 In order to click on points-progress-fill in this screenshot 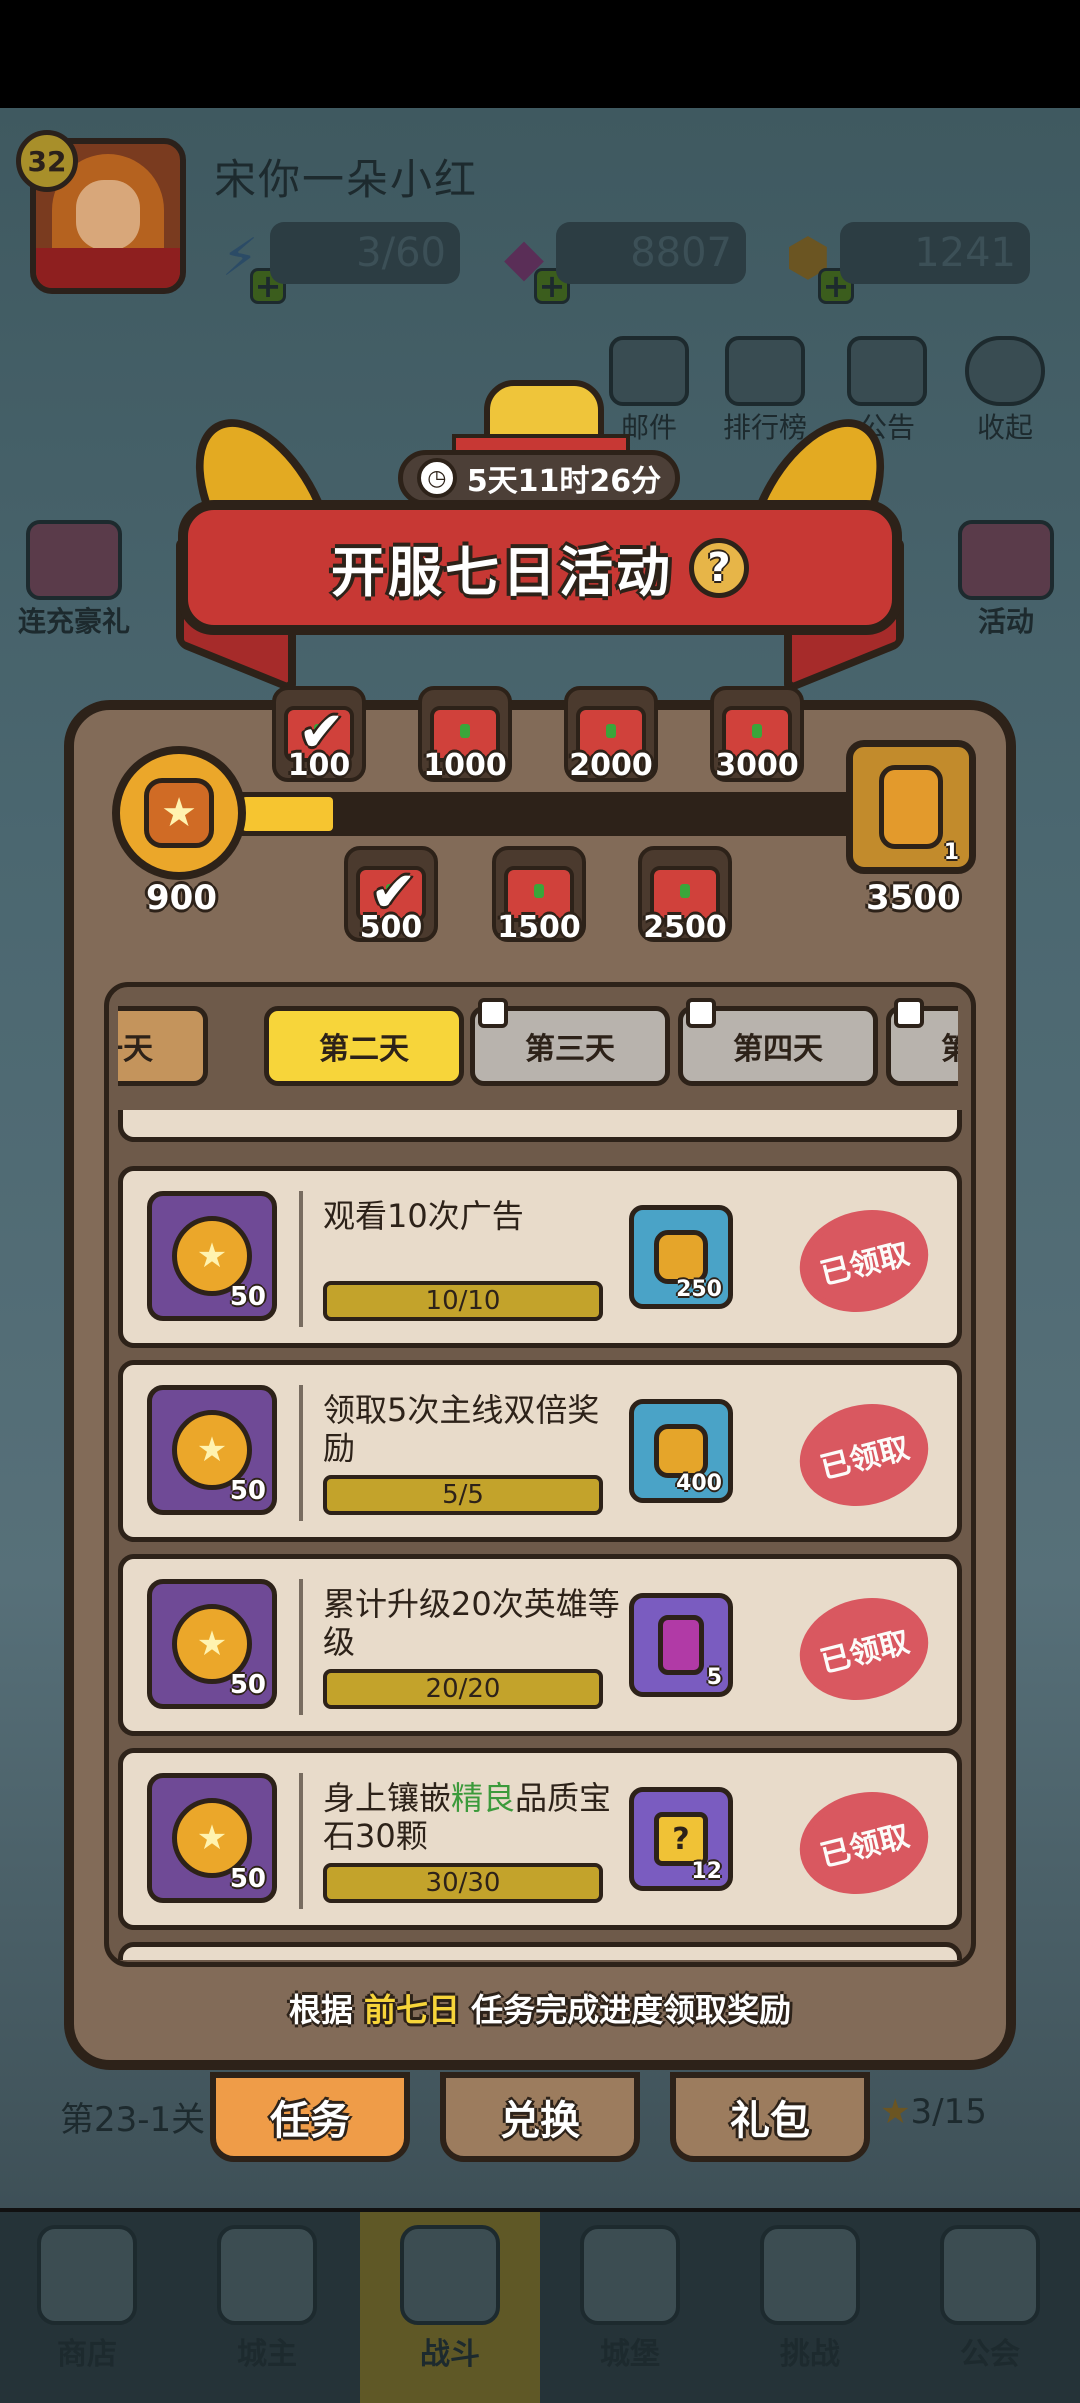, I will do `click(287, 814)`.